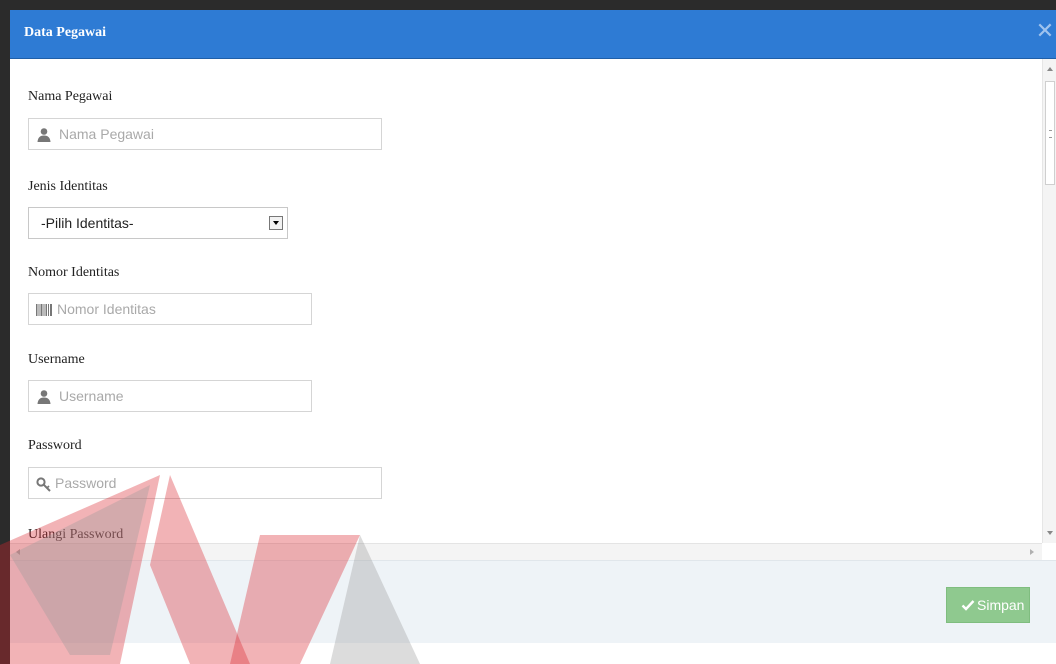 Image resolution: width=1056 pixels, height=664 pixels. Describe the element at coordinates (68, 186) in the screenshot. I see `jenis-identitas-label: Jenis Identitas` at that location.